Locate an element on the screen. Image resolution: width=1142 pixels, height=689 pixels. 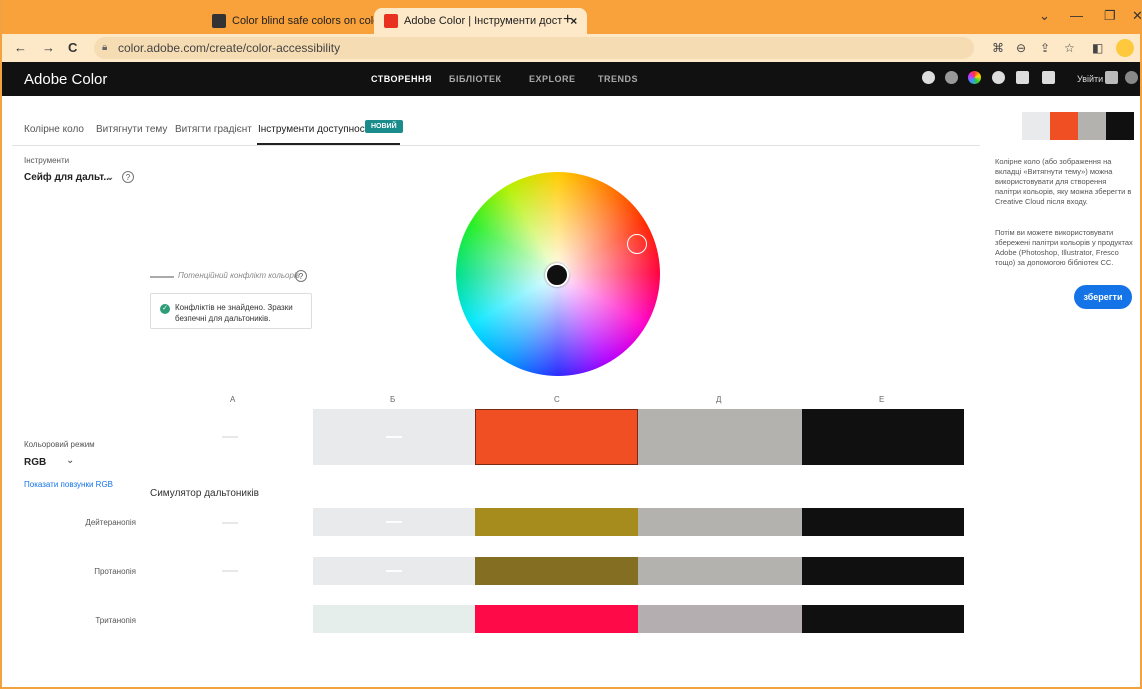
new-badge: НОВИЙ is located at coordinates (384, 126).